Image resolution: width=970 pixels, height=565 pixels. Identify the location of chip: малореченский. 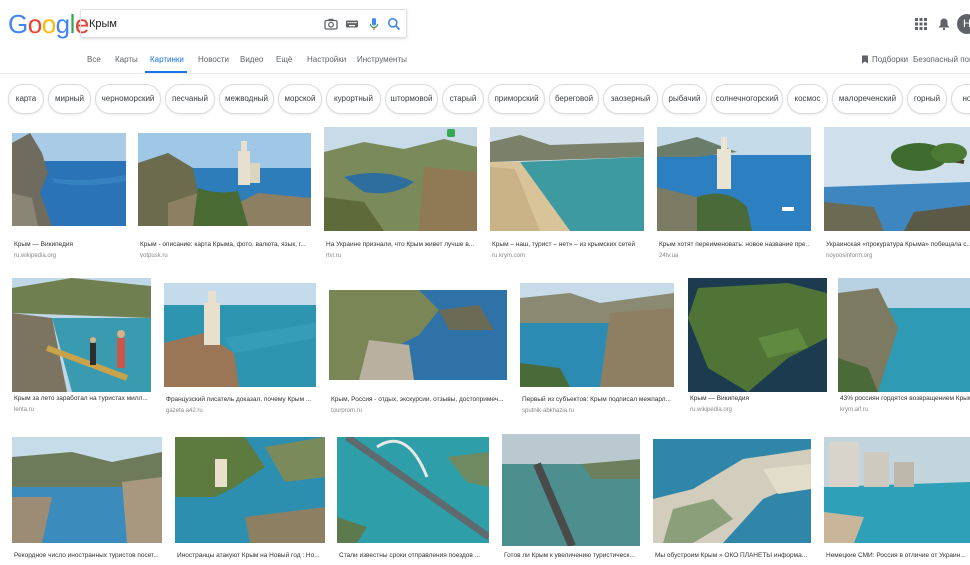
(867, 99).